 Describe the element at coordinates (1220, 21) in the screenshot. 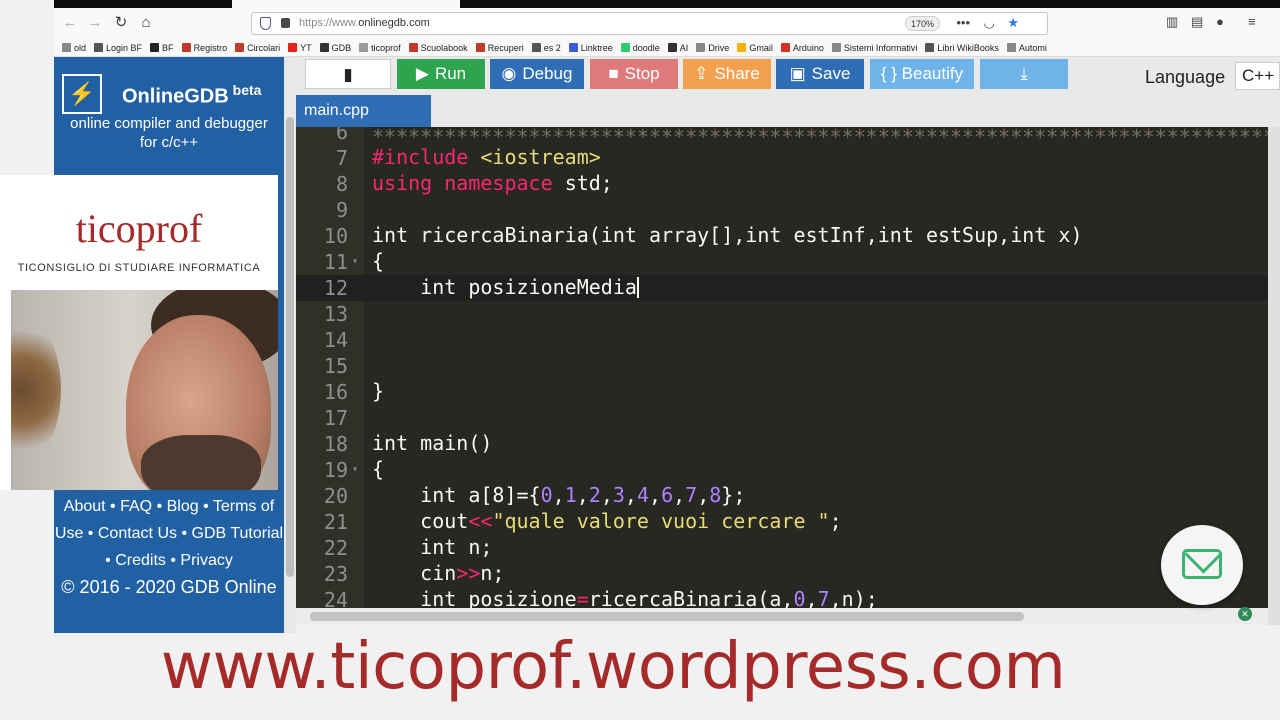

I see `account-icon: ●` at that location.